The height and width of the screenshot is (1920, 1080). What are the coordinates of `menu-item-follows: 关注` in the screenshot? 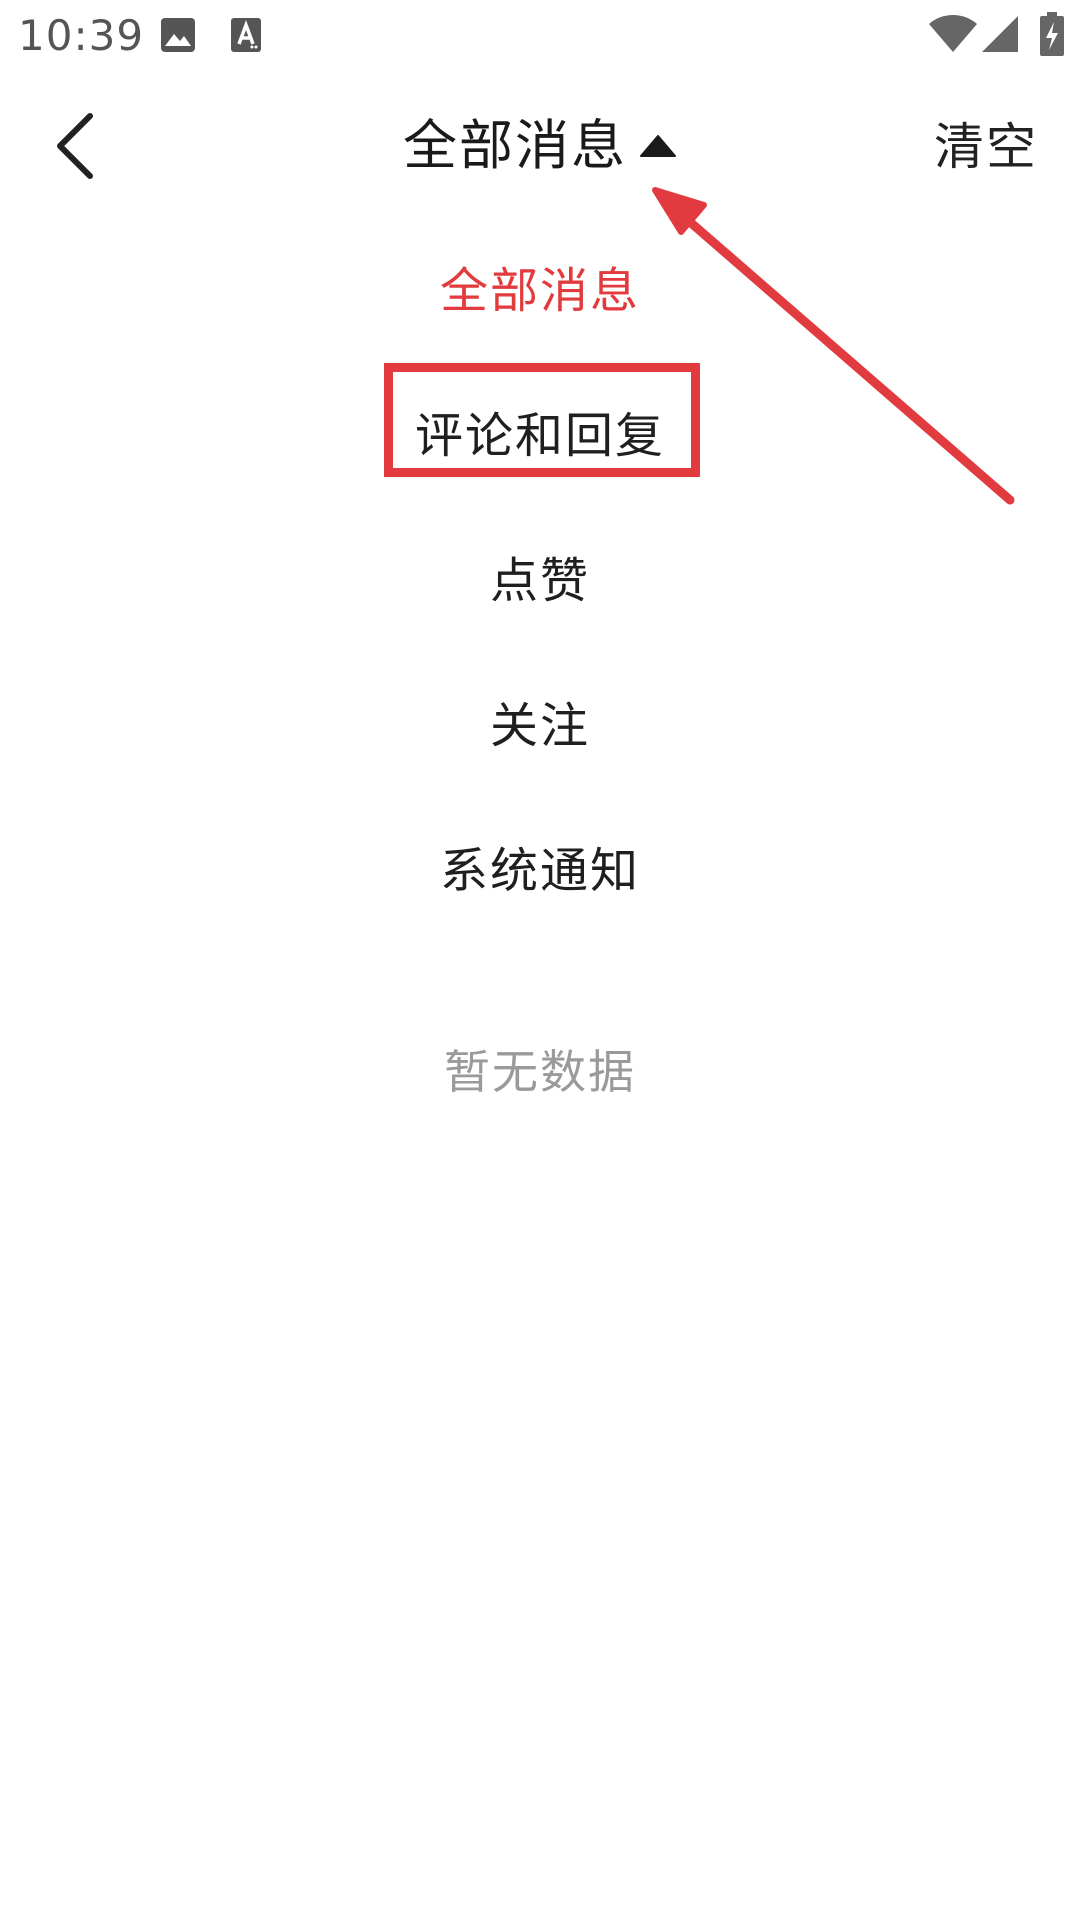 It's located at (540, 725).